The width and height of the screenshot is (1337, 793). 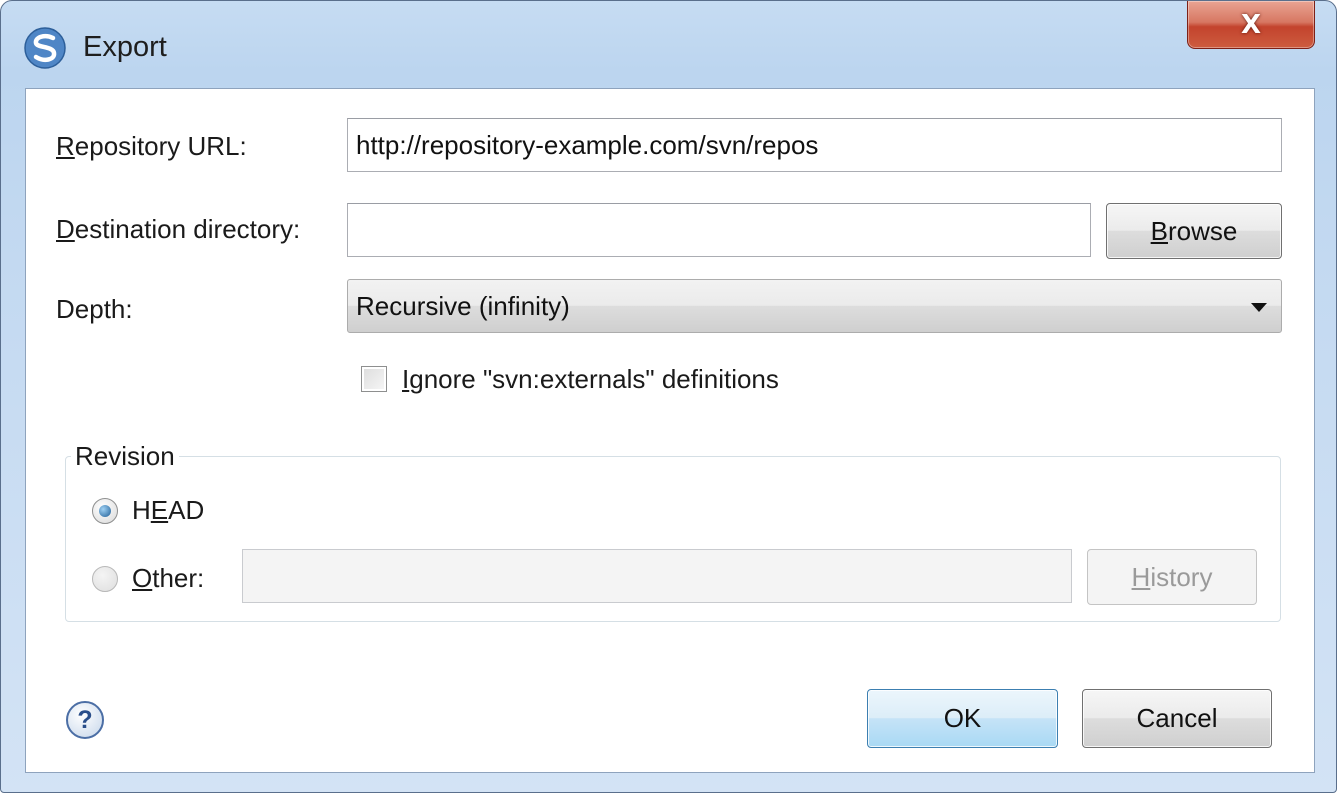 What do you see at coordinates (719, 230) in the screenshot?
I see `destination-directory-input` at bounding box center [719, 230].